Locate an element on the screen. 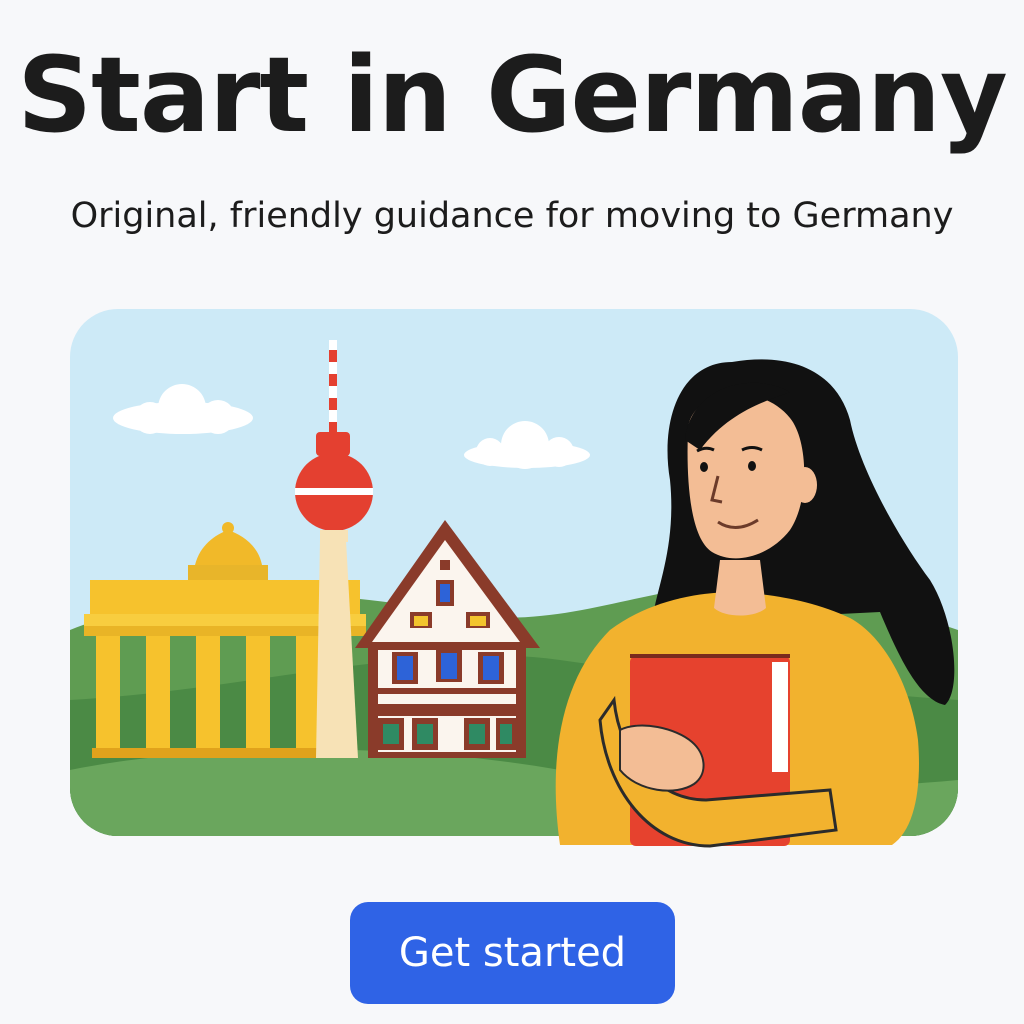 The width and height of the screenshot is (1024, 1024). get-started-button: Get started is located at coordinates (512, 953).